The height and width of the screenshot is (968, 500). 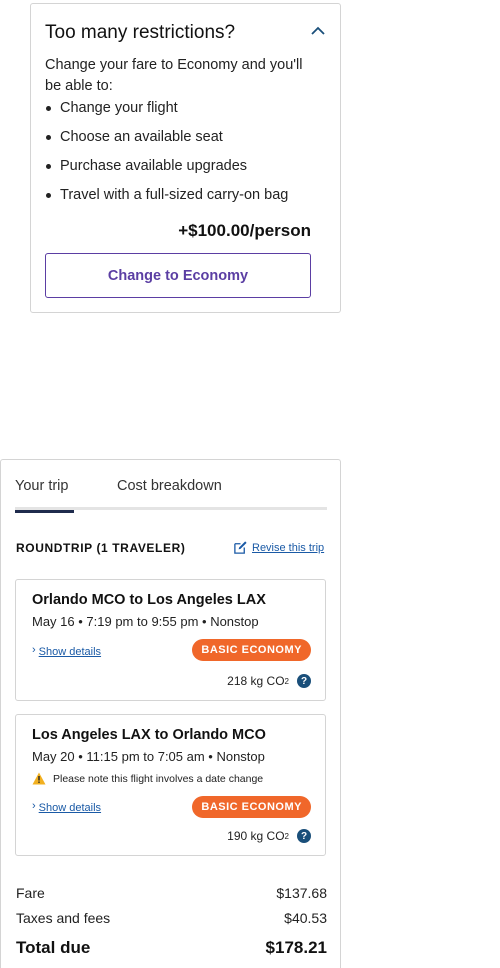 What do you see at coordinates (63, 918) in the screenshot?
I see `taxes-label: Taxes and fees` at bounding box center [63, 918].